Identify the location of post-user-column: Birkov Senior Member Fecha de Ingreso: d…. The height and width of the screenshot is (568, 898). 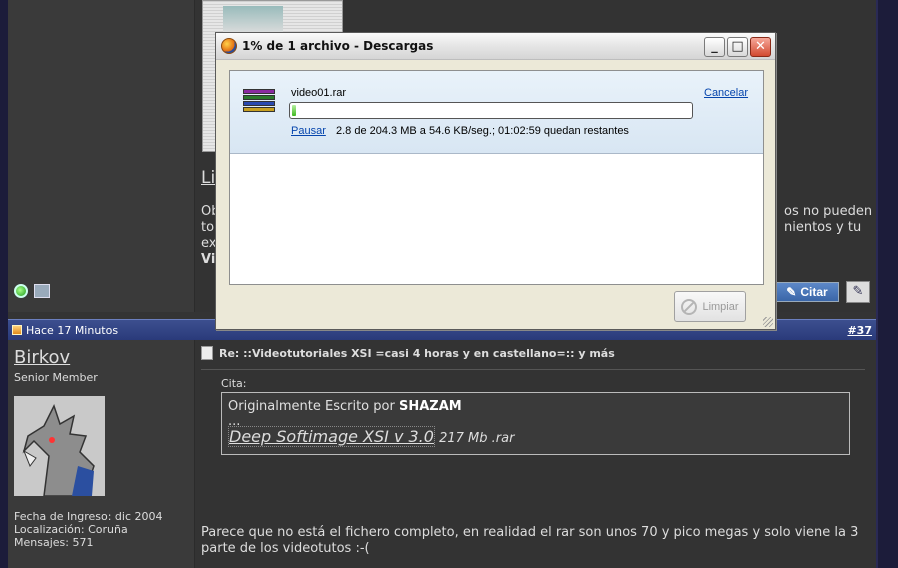
(101, 454).